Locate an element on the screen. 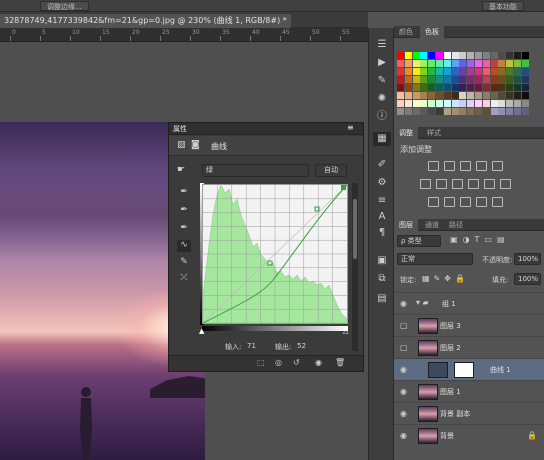 The height and width of the screenshot is (460, 544). color-balance-icon is located at coordinates (441, 184).